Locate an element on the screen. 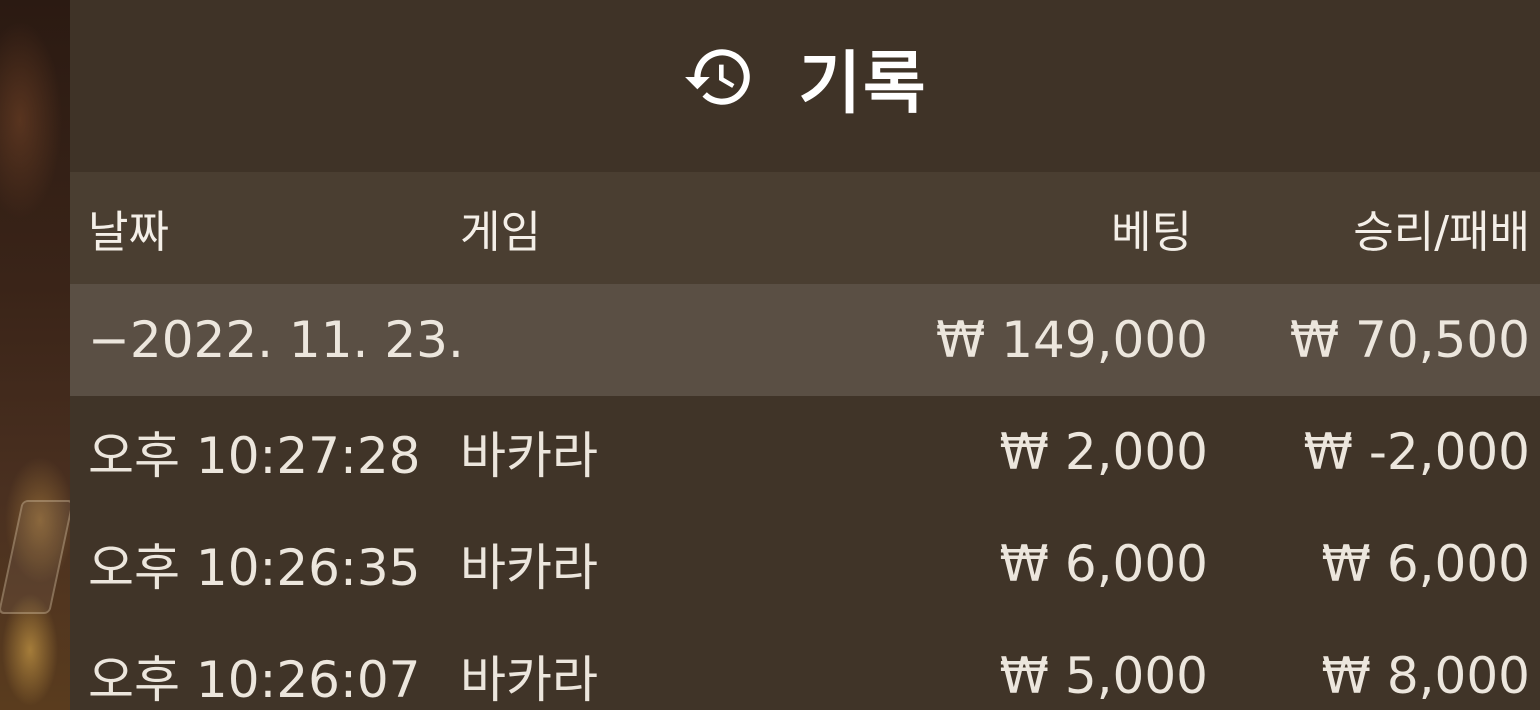  page-title: 기록 is located at coordinates (863, 84).